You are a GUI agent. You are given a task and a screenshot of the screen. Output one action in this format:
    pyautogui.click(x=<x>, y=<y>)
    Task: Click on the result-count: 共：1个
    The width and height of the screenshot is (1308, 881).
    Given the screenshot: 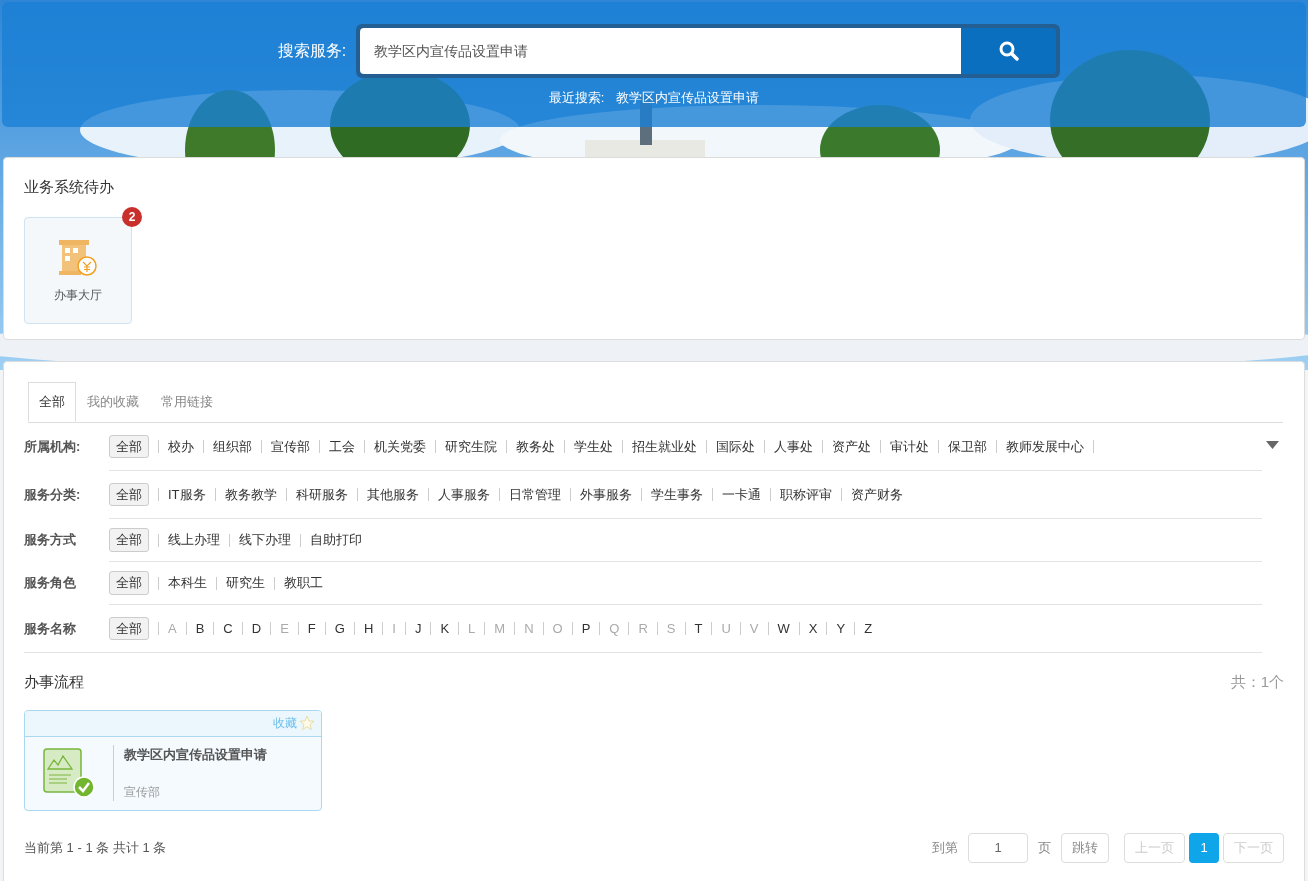 What is the action you would take?
    pyautogui.click(x=1257, y=682)
    